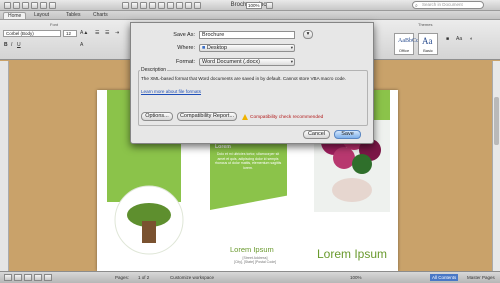 This screenshot has height=283, width=500. Describe the element at coordinates (231, 62) in the screenshot. I see `format-value: Word Document (.docx)` at that location.